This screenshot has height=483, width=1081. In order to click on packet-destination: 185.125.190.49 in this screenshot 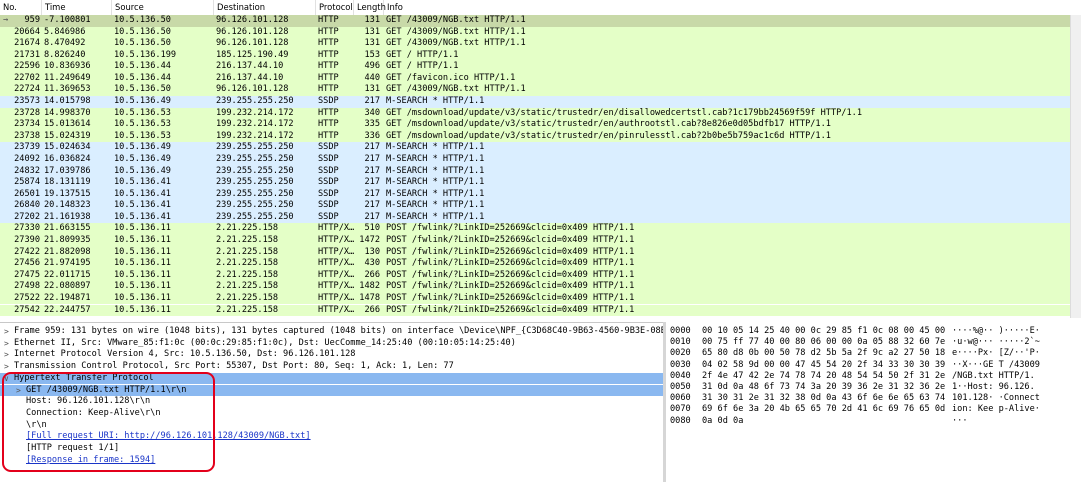, I will do `click(252, 54)`.